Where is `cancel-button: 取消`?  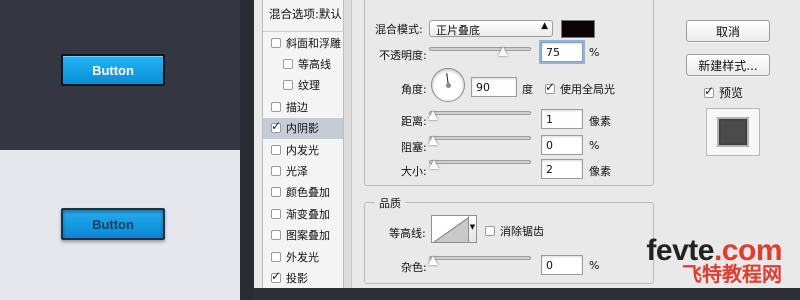
cancel-button: 取消 is located at coordinates (728, 31).